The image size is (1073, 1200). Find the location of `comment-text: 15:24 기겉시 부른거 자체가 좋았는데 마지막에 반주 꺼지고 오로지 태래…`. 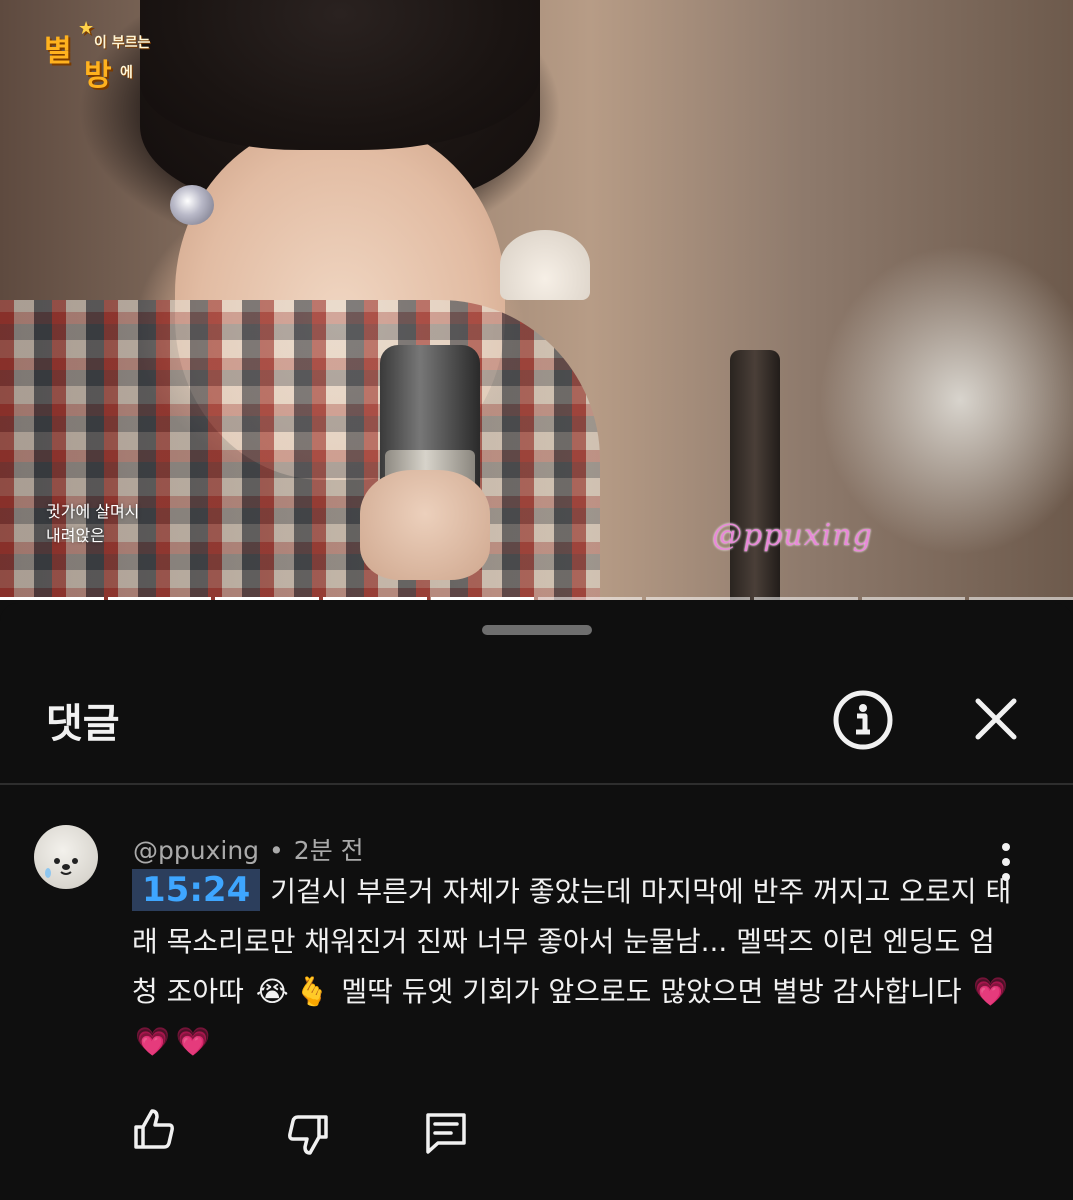

comment-text: 15:24 기겉시 부른거 자체가 좋았는데 마지막에 반주 꺼지고 오로지 태래… is located at coordinates (572, 967).